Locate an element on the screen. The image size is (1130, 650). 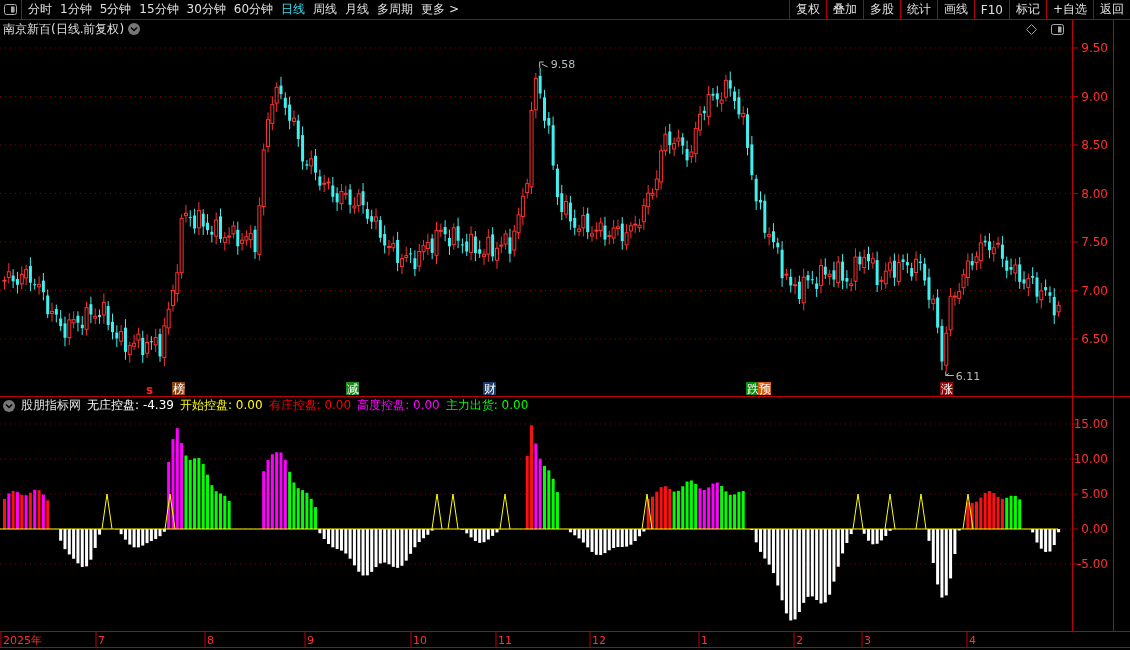
date-label: 8 is located at coordinates (210, 640).